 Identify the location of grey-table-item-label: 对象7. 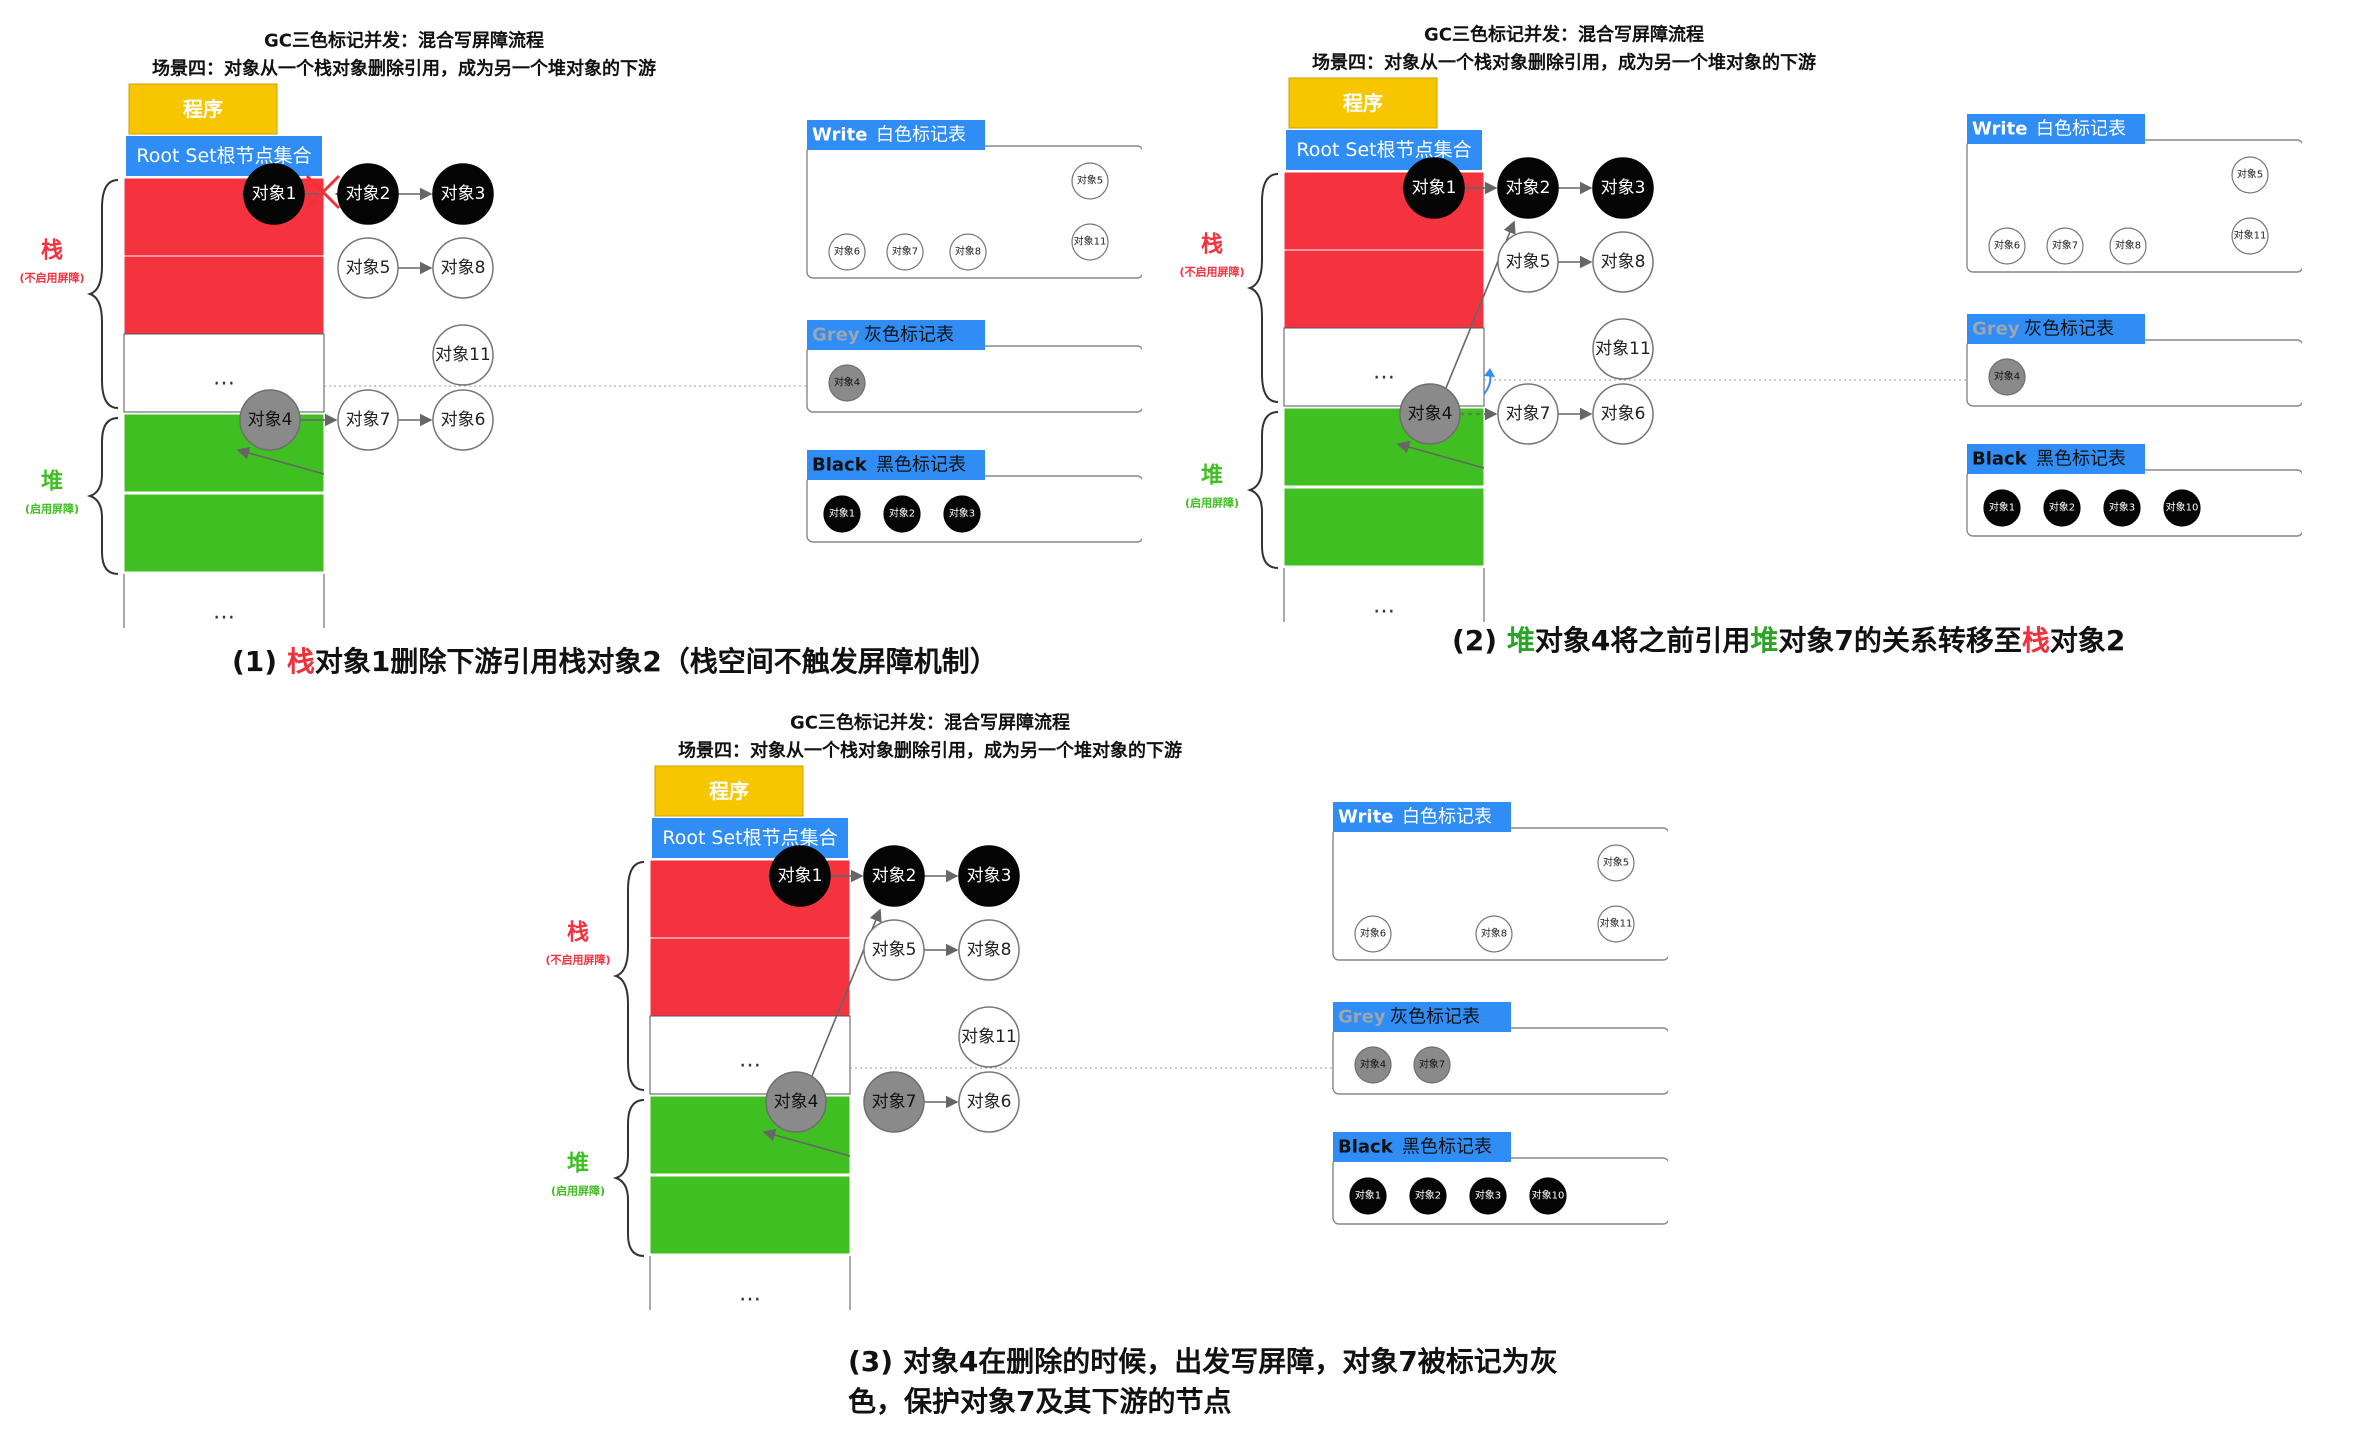
(1432, 1064).